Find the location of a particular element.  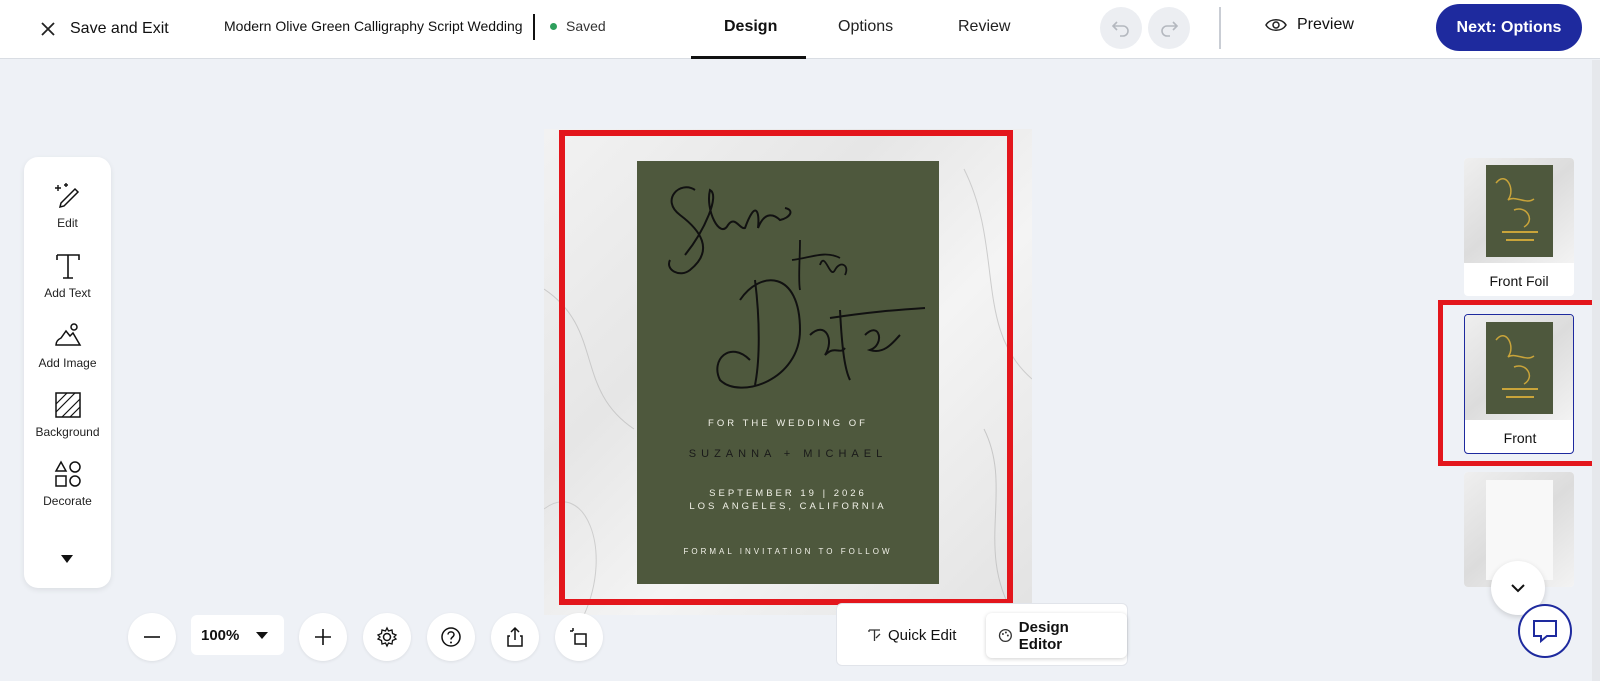

minus-icon is located at coordinates (152, 637).